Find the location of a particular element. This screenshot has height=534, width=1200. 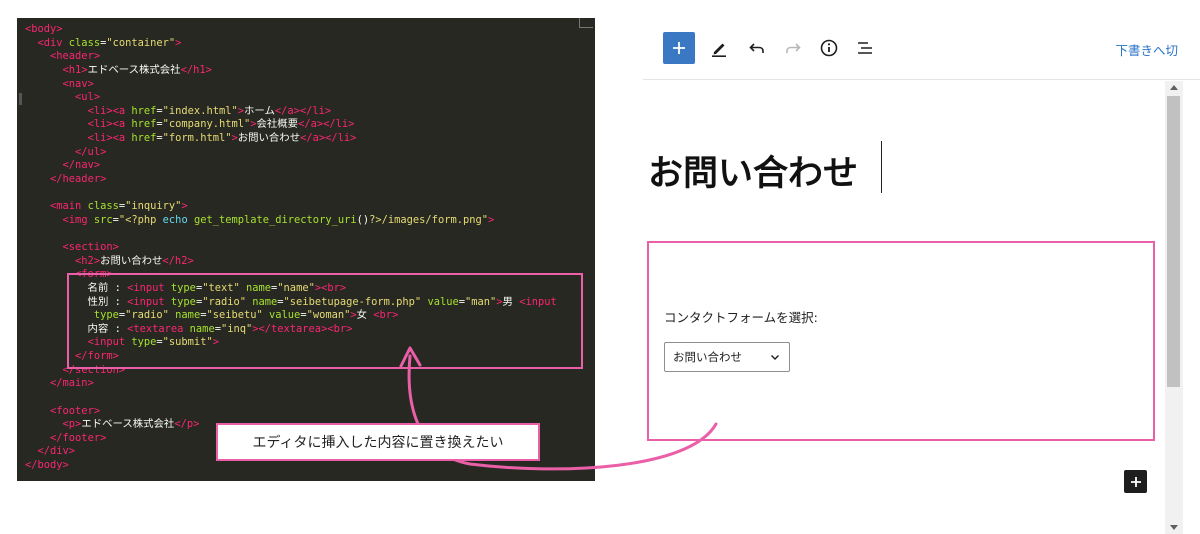

redo-icon is located at coordinates (793, 48).